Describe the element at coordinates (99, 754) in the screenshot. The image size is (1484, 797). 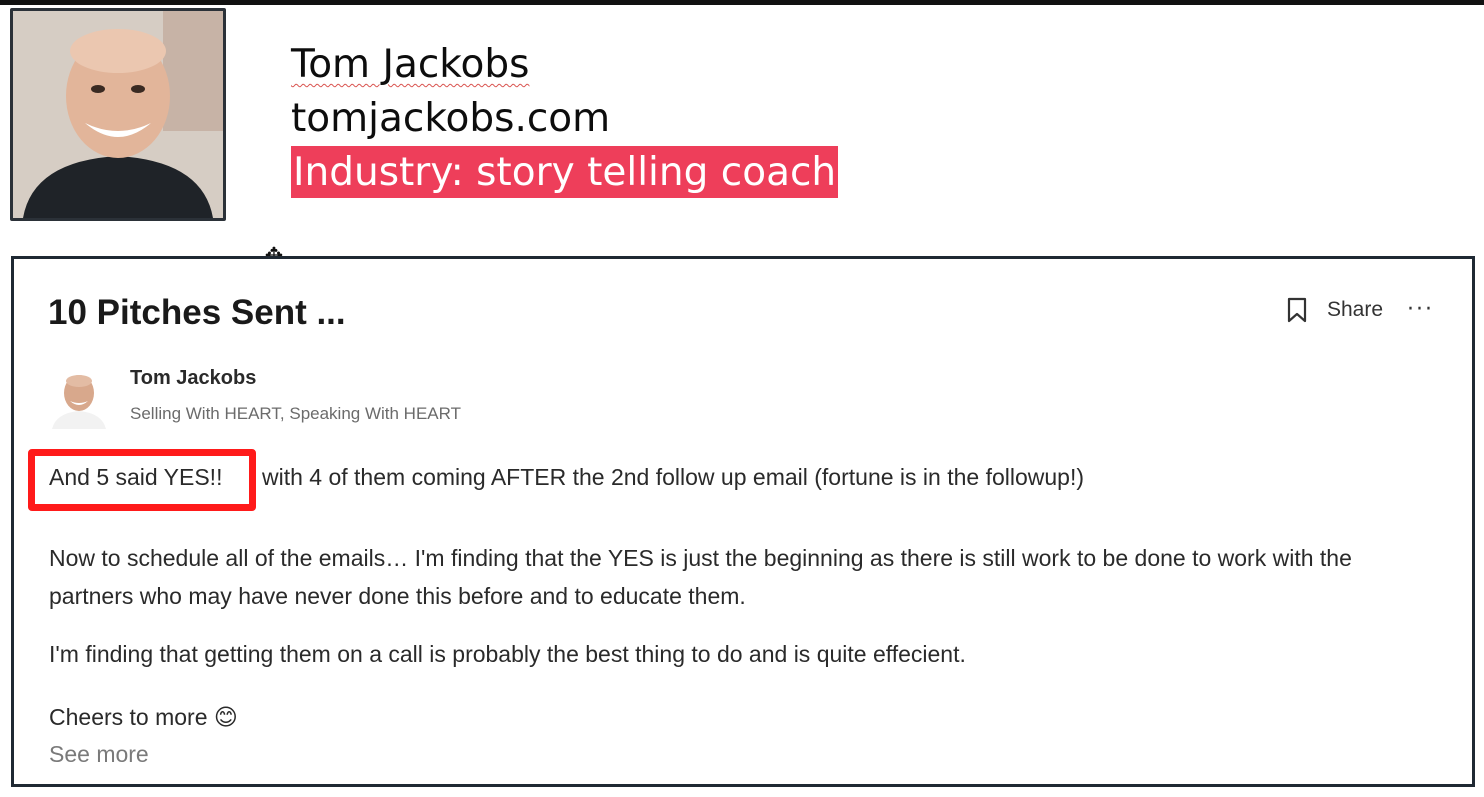
I see `see-more-link: See more` at that location.